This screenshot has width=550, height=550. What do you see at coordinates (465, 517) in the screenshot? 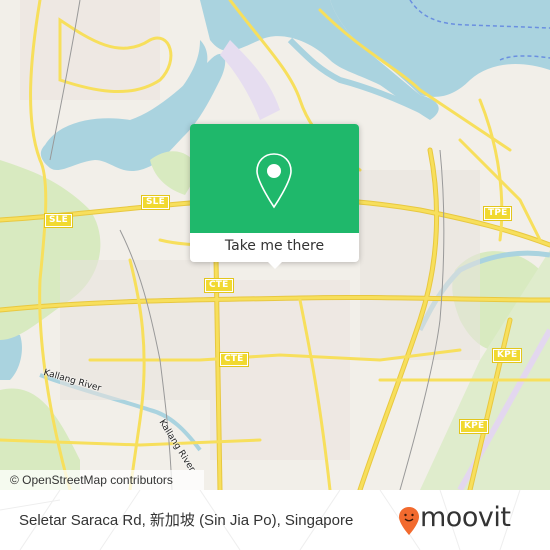
I see `moovit-wordmark: moovit` at bounding box center [465, 517].